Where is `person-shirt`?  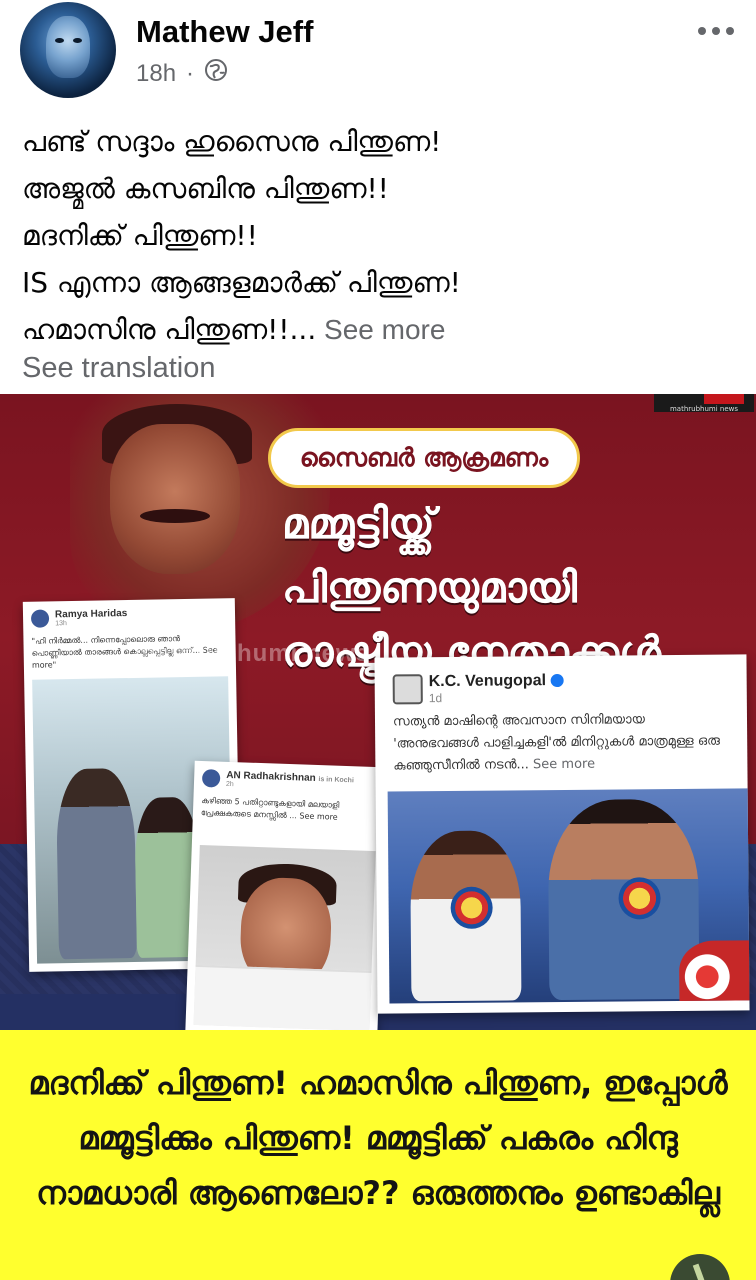
person-shirt is located at coordinates (282, 997).